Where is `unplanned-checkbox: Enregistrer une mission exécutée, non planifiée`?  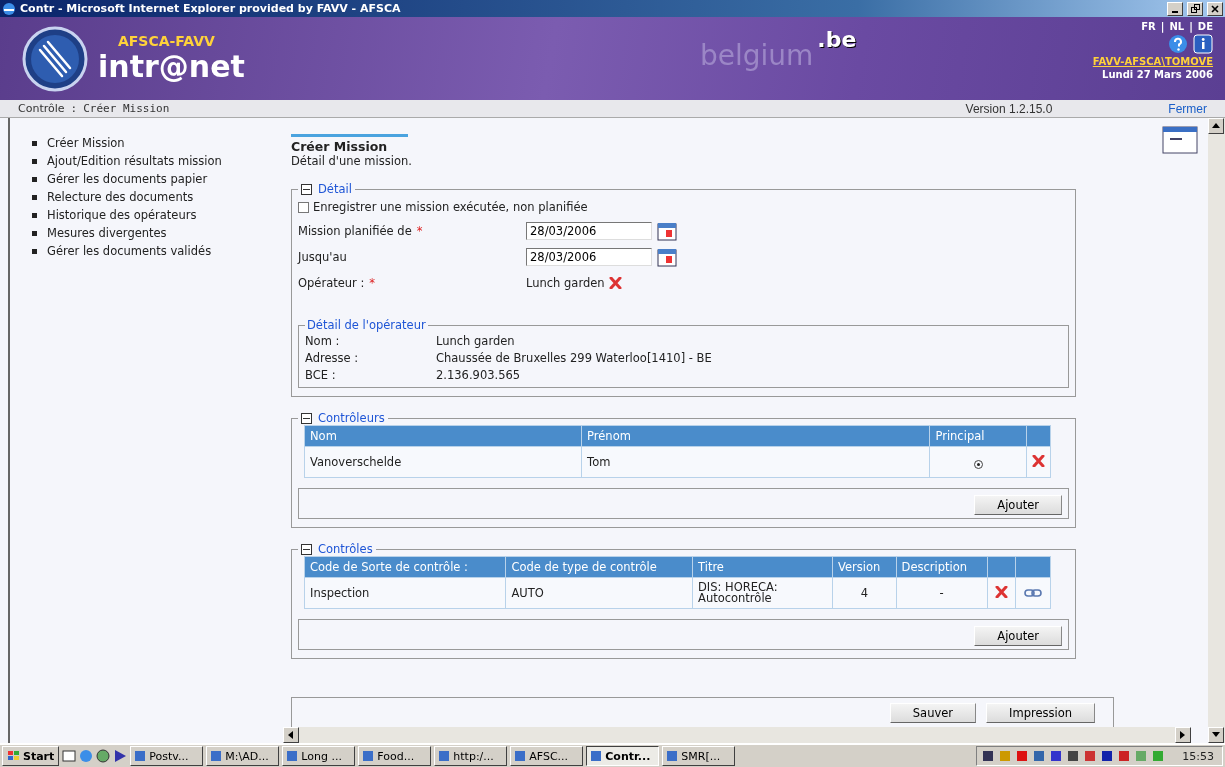
unplanned-checkbox: Enregistrer une mission exécutée, non planifiée is located at coordinates (683, 207).